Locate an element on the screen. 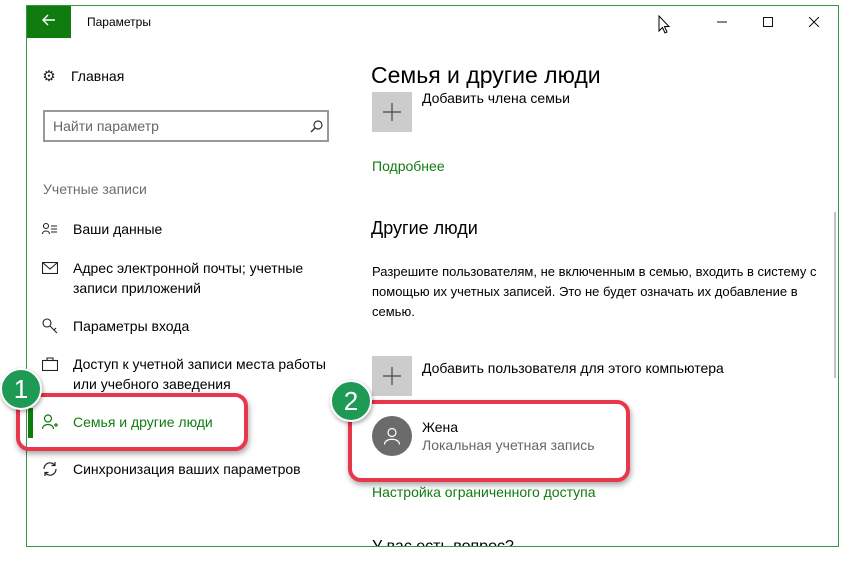 The image size is (863, 566). search-input is located at coordinates (175, 126).